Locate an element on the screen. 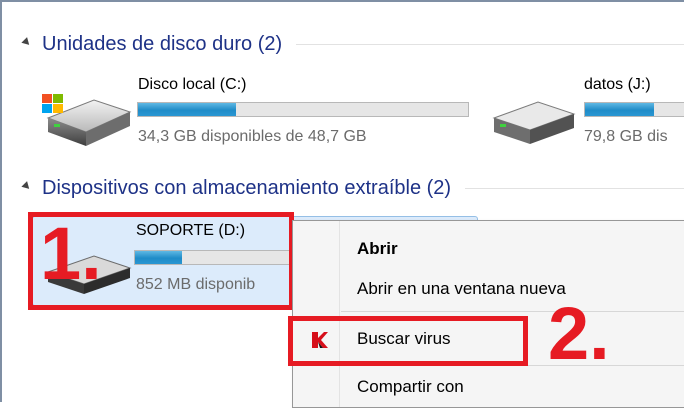  free-space-text: 34,3 GB disponibles de 48,7 GB is located at coordinates (252, 136).